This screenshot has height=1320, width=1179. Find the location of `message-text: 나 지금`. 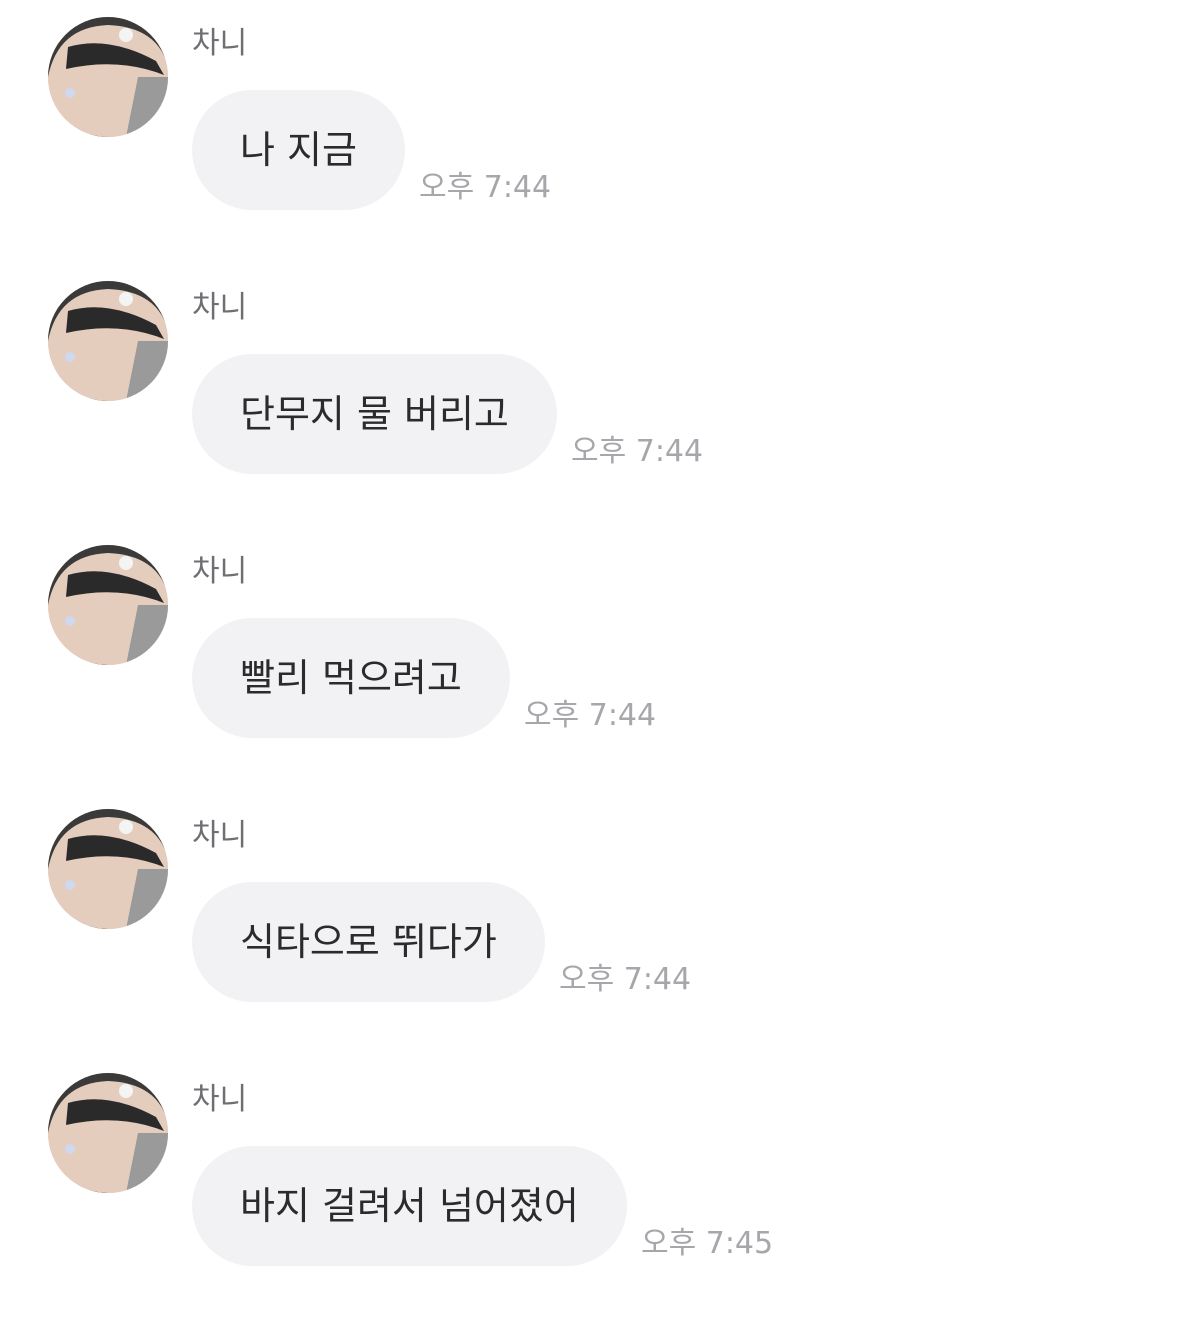

message-text: 나 지금 is located at coordinates (298, 150).